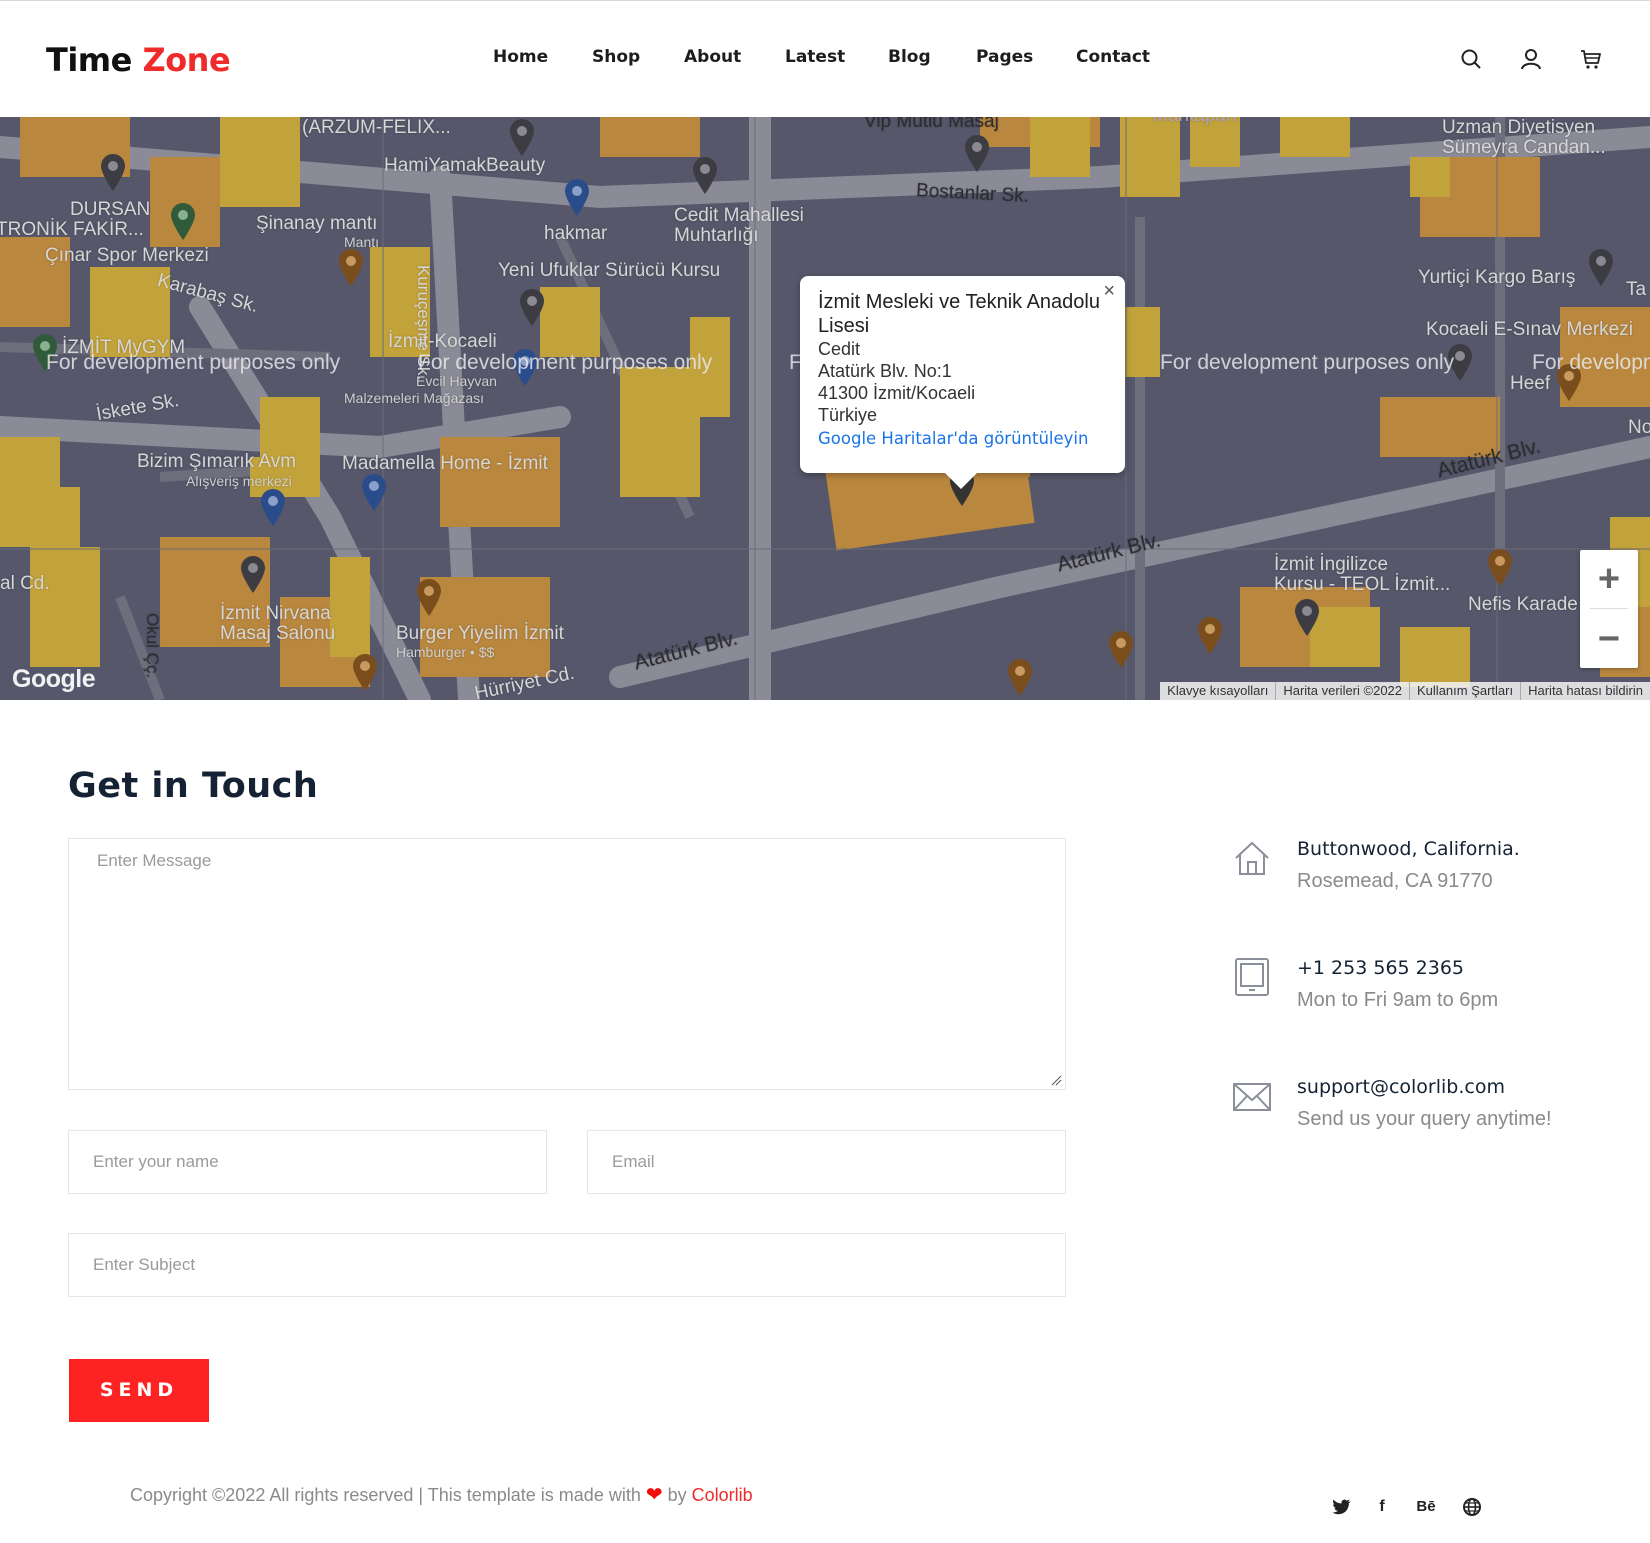 The image size is (1650, 1543). I want to click on view-in-google-maps-link: Google Haritalar'da görüntüleyin, so click(962, 439).